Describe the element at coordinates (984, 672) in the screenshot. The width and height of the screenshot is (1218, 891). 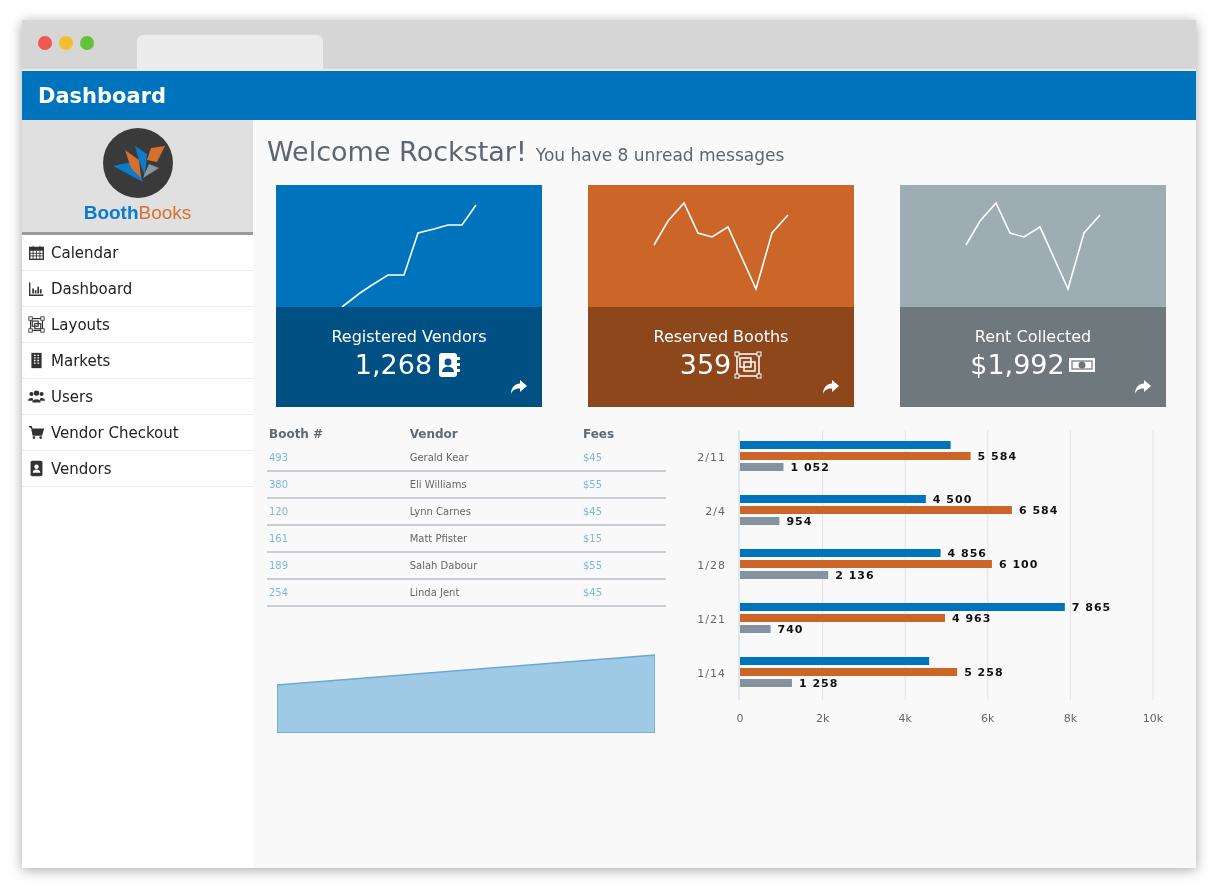
I see `bar-value-label: 5 258` at that location.